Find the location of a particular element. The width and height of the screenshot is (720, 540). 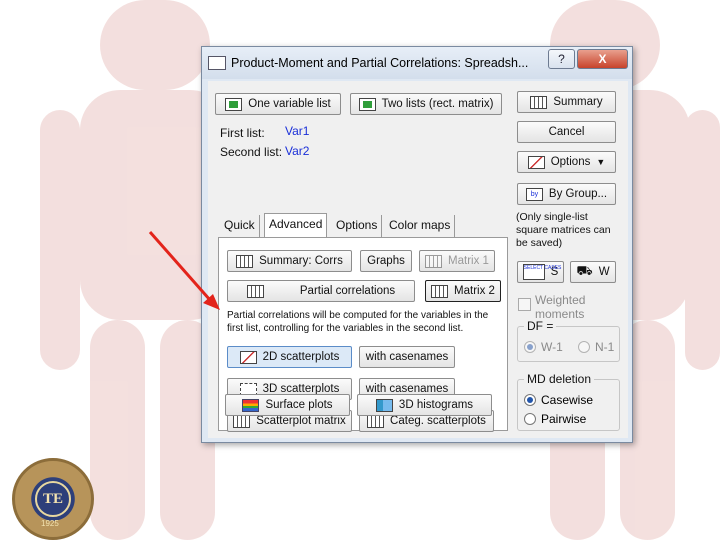

annotation-arrow is located at coordinates (184, 270).